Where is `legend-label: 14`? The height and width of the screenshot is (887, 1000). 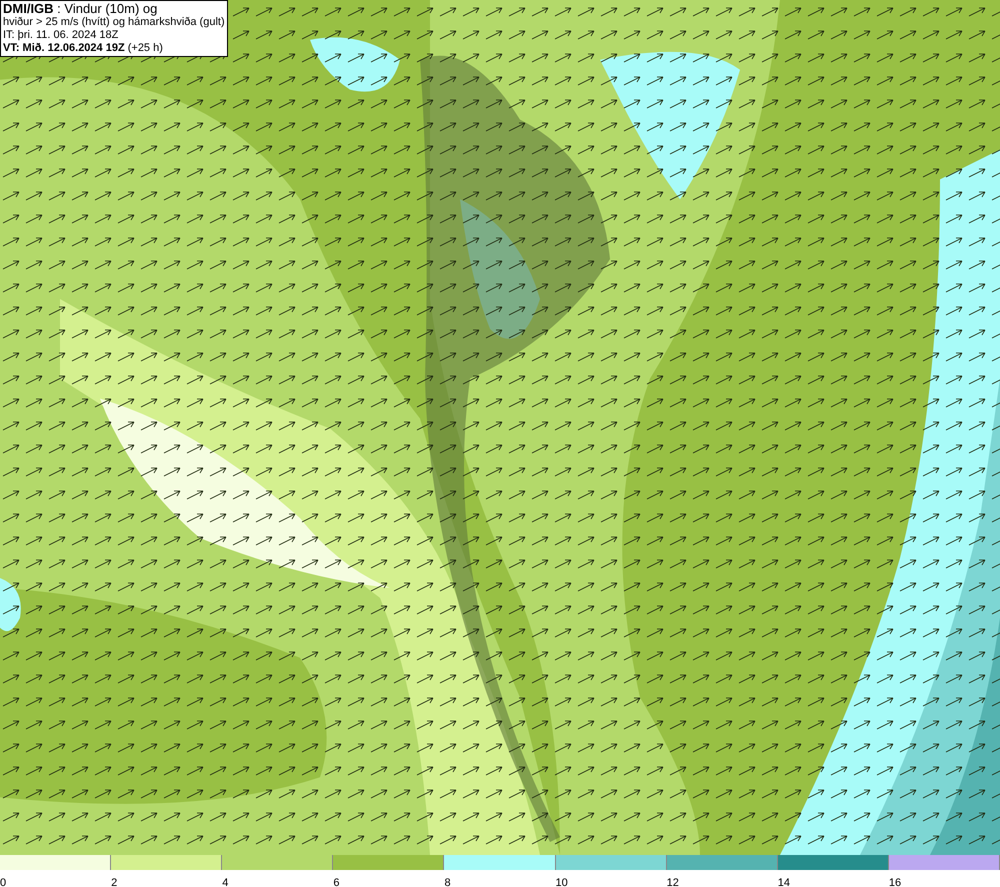
legend-label: 14 is located at coordinates (784, 882).